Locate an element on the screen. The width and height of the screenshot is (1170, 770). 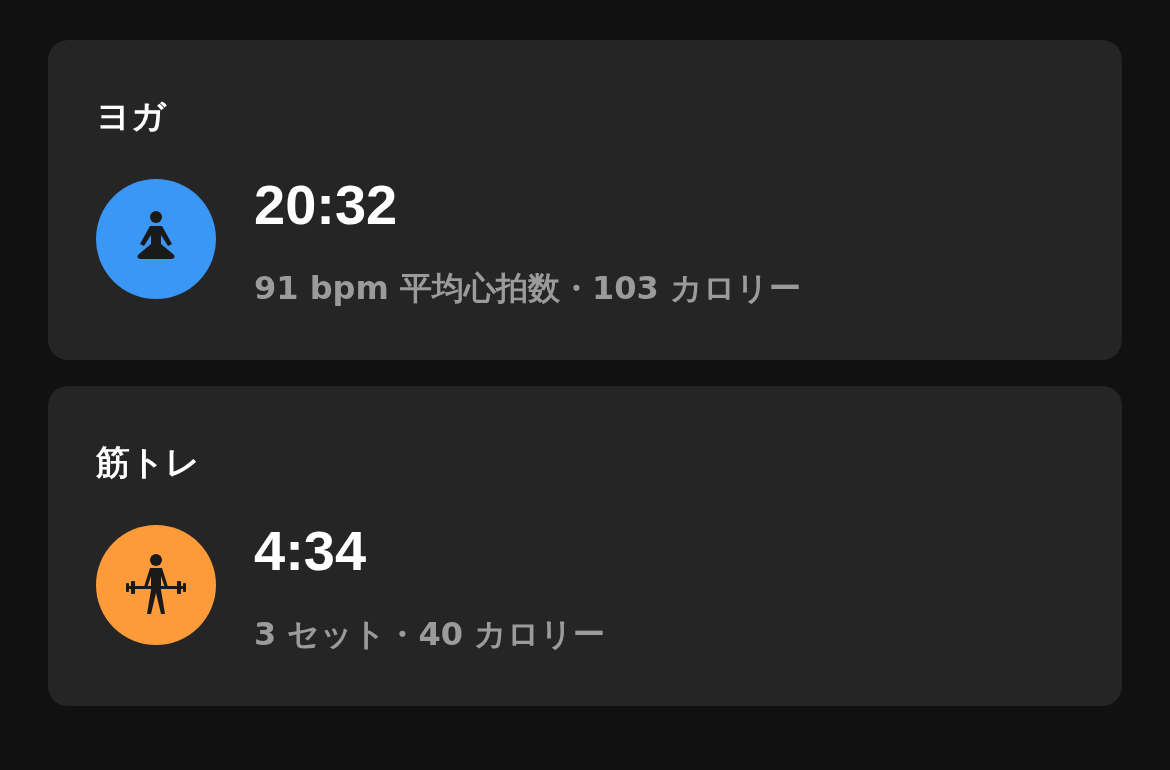
weightlifter-icon is located at coordinates (156, 585).